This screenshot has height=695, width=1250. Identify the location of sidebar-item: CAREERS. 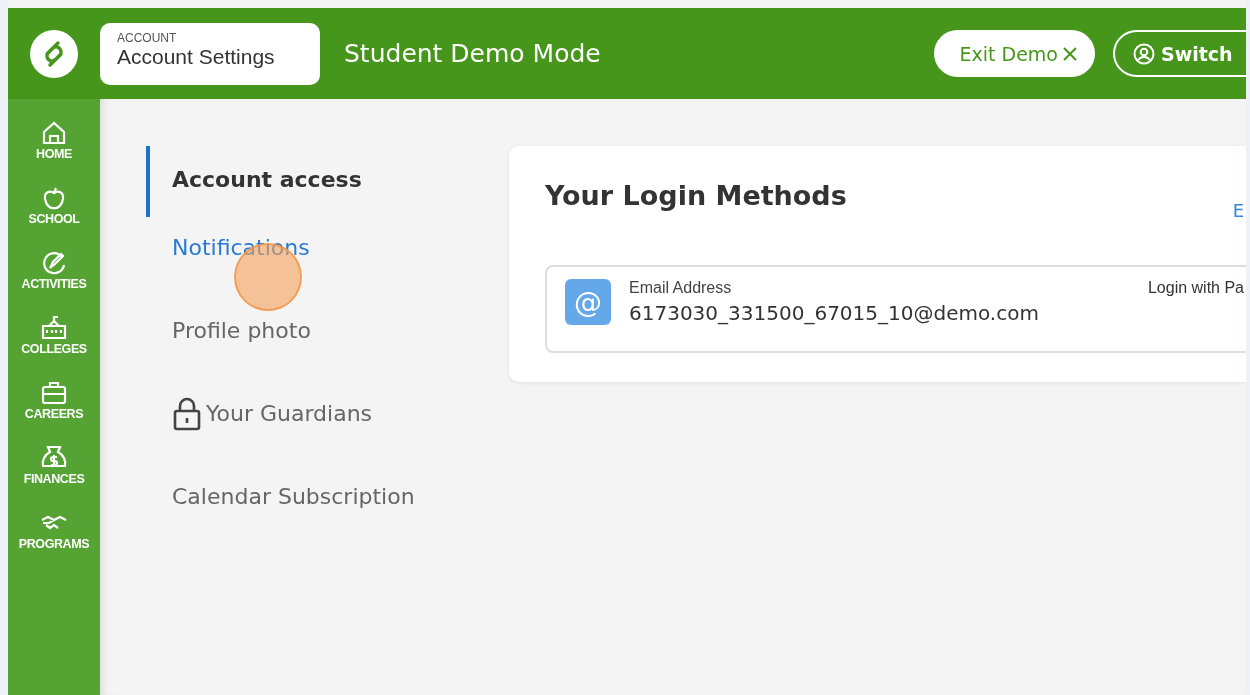
(54, 408).